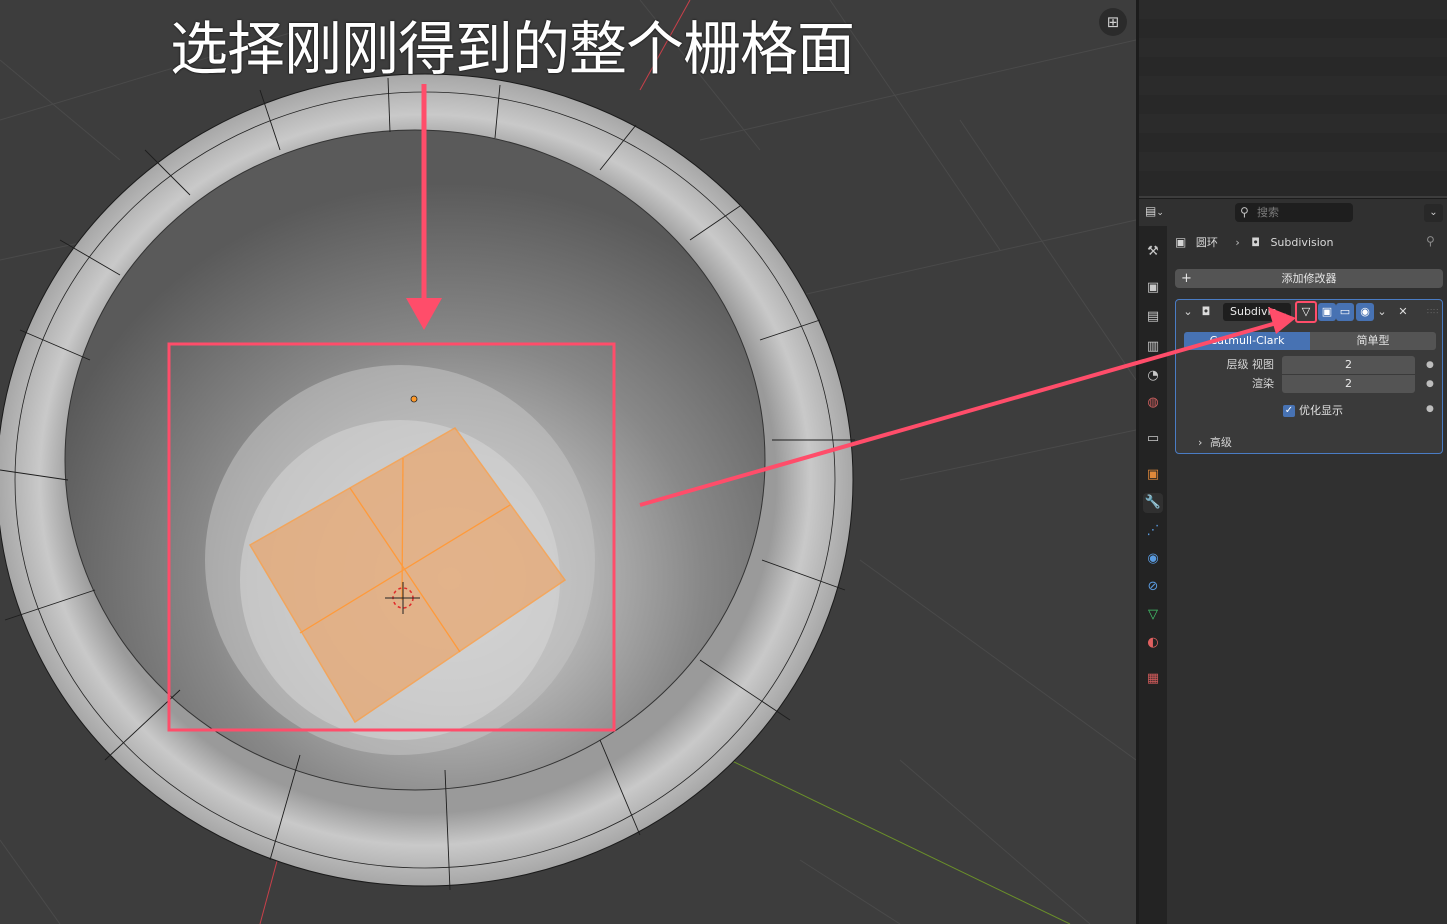 The height and width of the screenshot is (924, 1447). What do you see at coordinates (1206, 311) in the screenshot?
I see `subdivision-icon: ◘` at bounding box center [1206, 311].